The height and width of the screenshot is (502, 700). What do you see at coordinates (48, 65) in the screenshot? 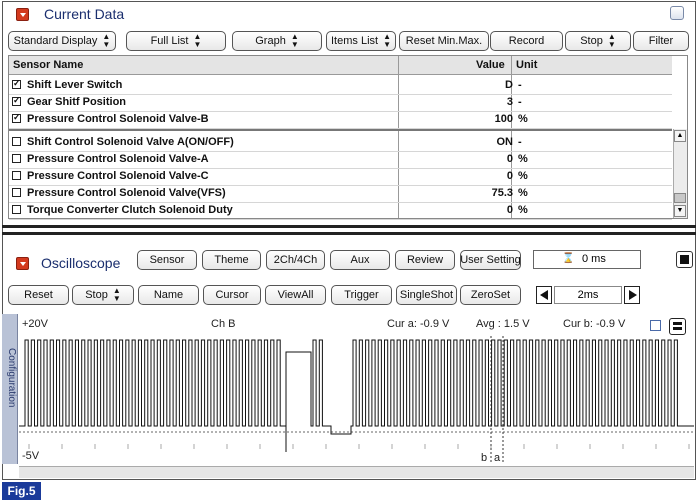
I see `col-sensor-name: Sensor Name` at bounding box center [48, 65].